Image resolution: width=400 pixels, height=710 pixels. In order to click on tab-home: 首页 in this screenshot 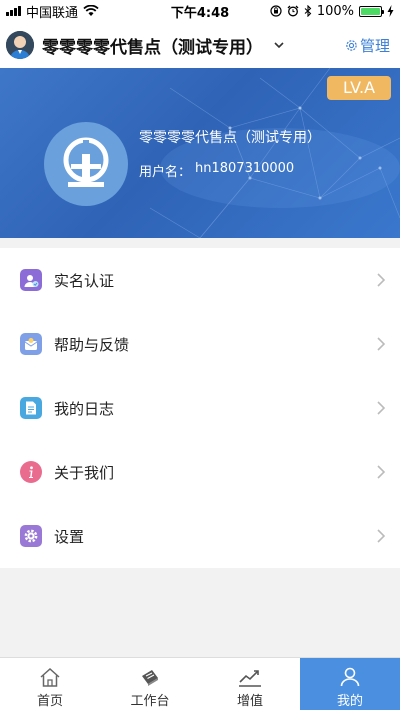, I will do `click(50, 684)`.